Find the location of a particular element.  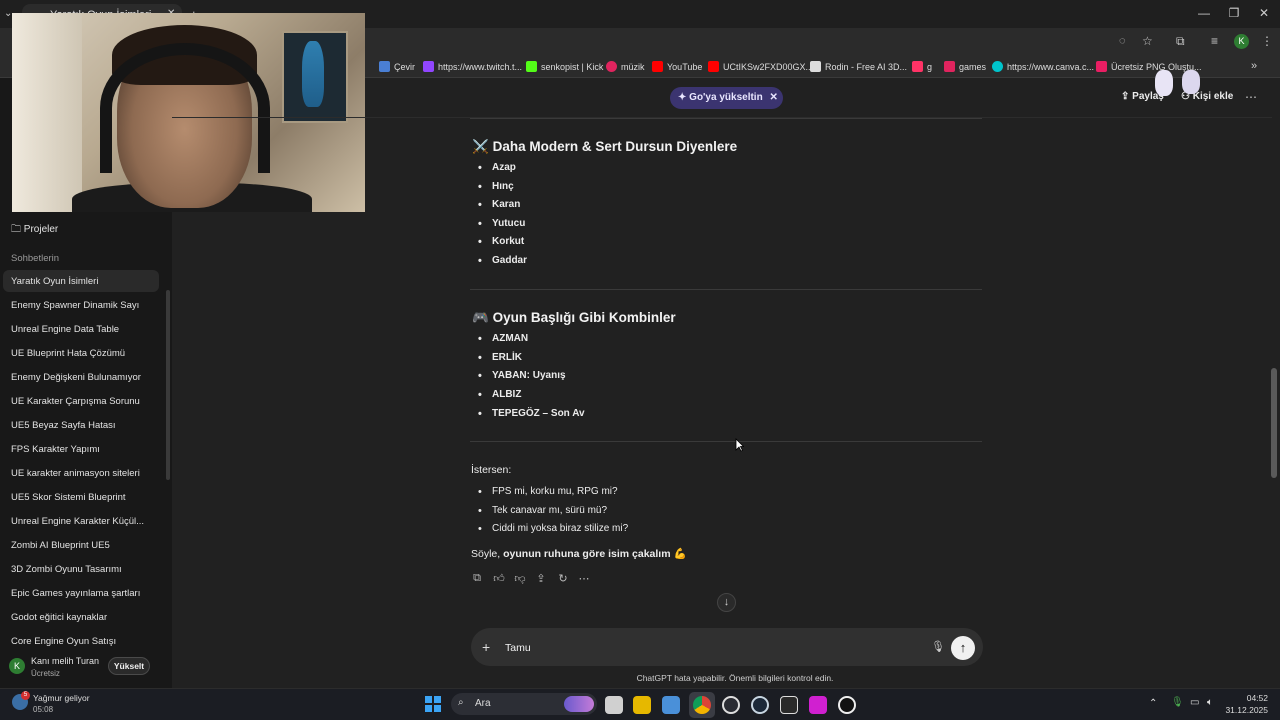

clock-time: 04:52 is located at coordinates (1250, 698).